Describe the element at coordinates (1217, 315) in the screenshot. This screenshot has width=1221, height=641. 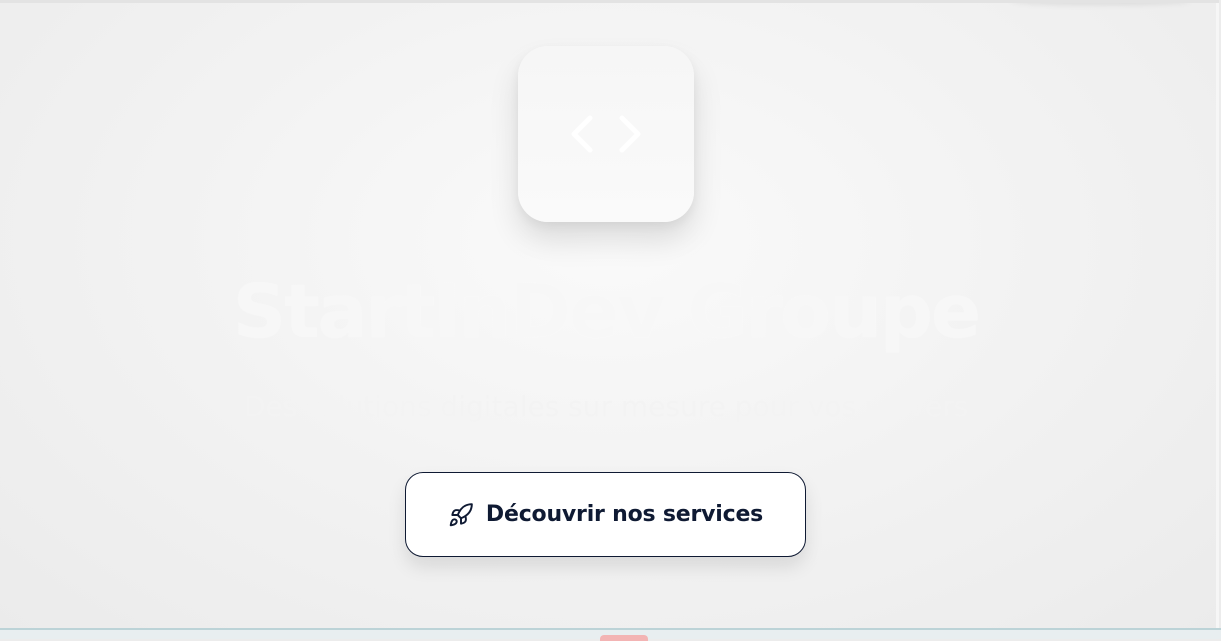
I see `scrollbar-track` at that location.